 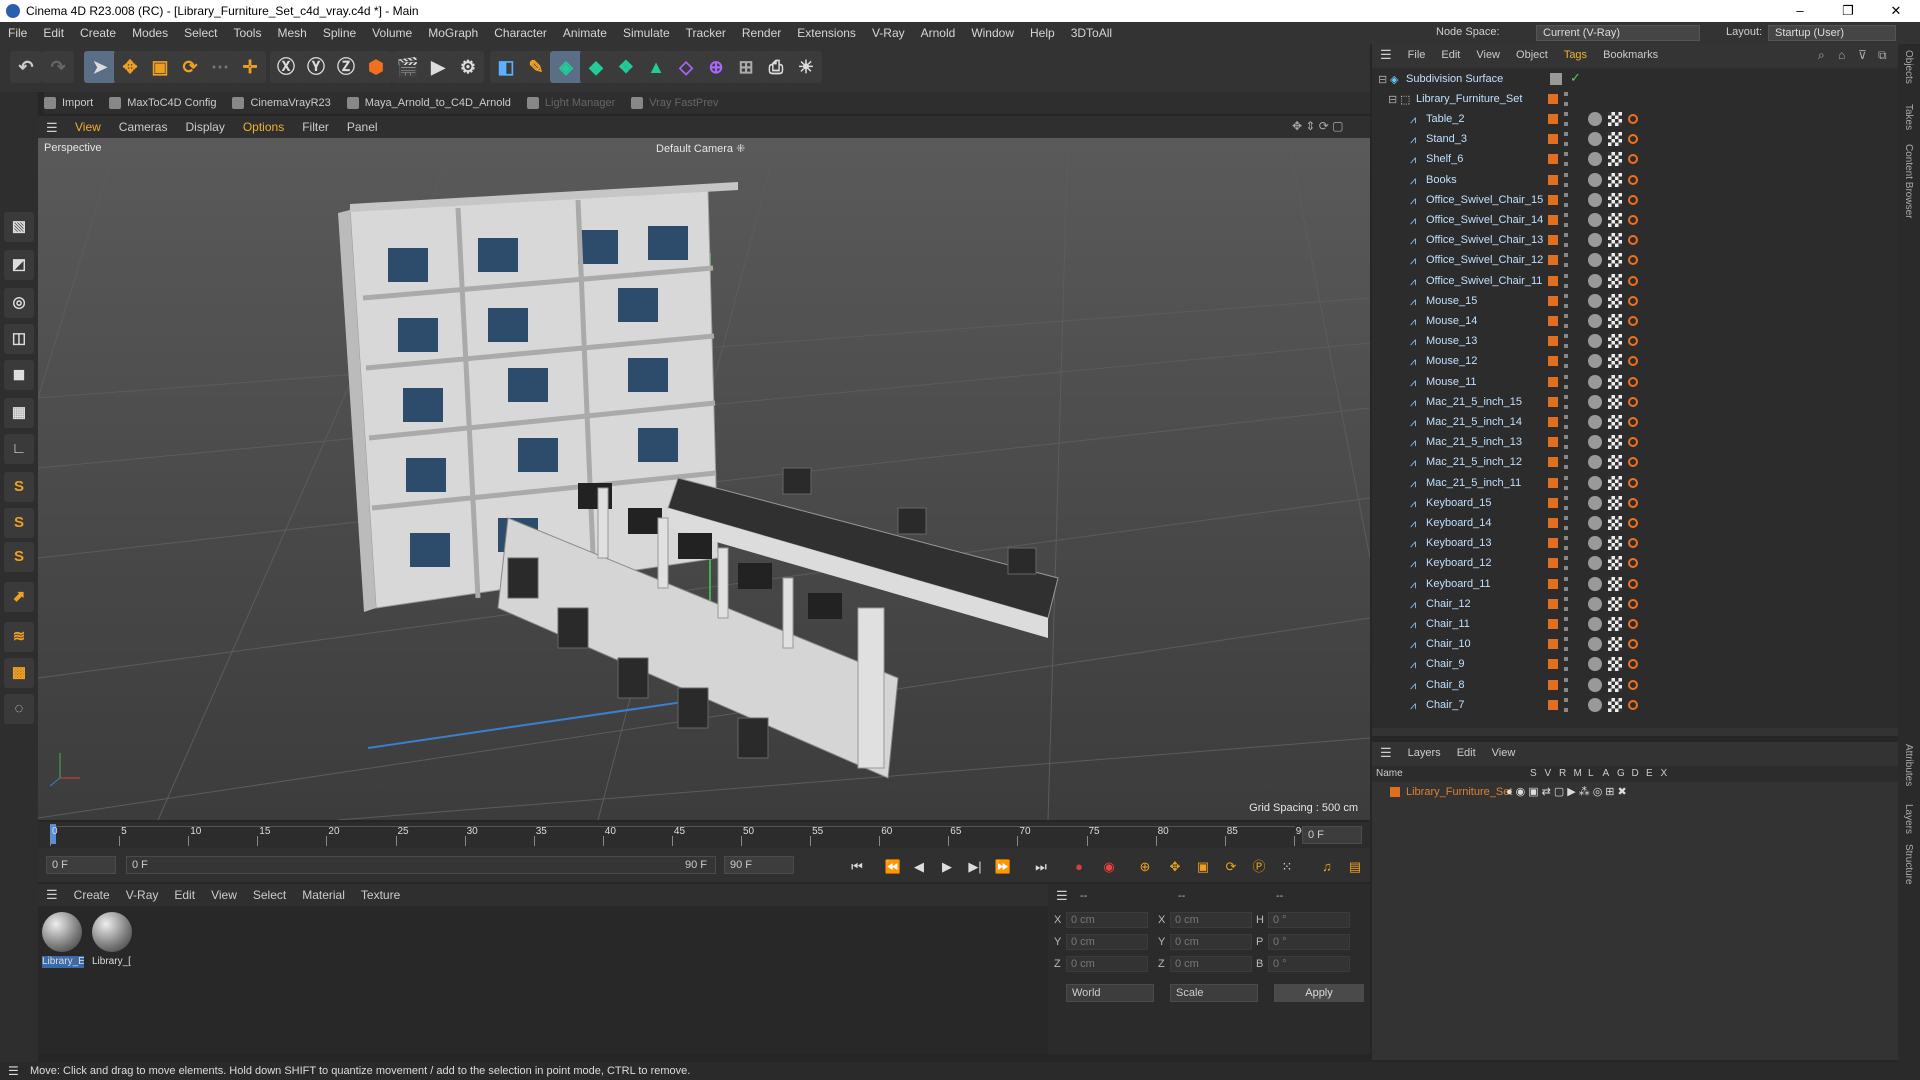 I want to click on layer-column-flag: G, so click(x=1621, y=773).